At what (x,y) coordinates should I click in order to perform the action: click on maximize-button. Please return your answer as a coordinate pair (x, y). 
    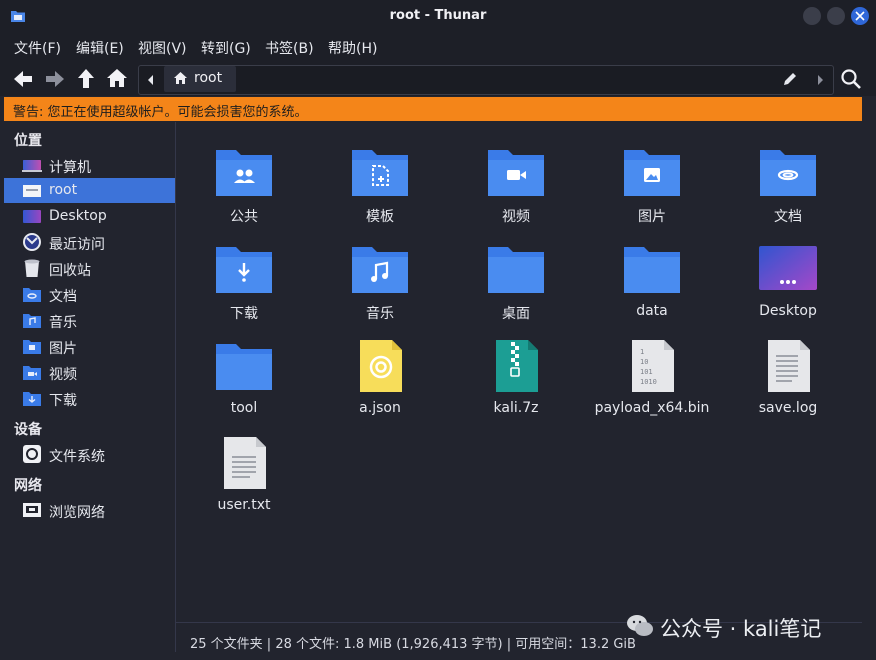
    Looking at the image, I should click on (836, 16).